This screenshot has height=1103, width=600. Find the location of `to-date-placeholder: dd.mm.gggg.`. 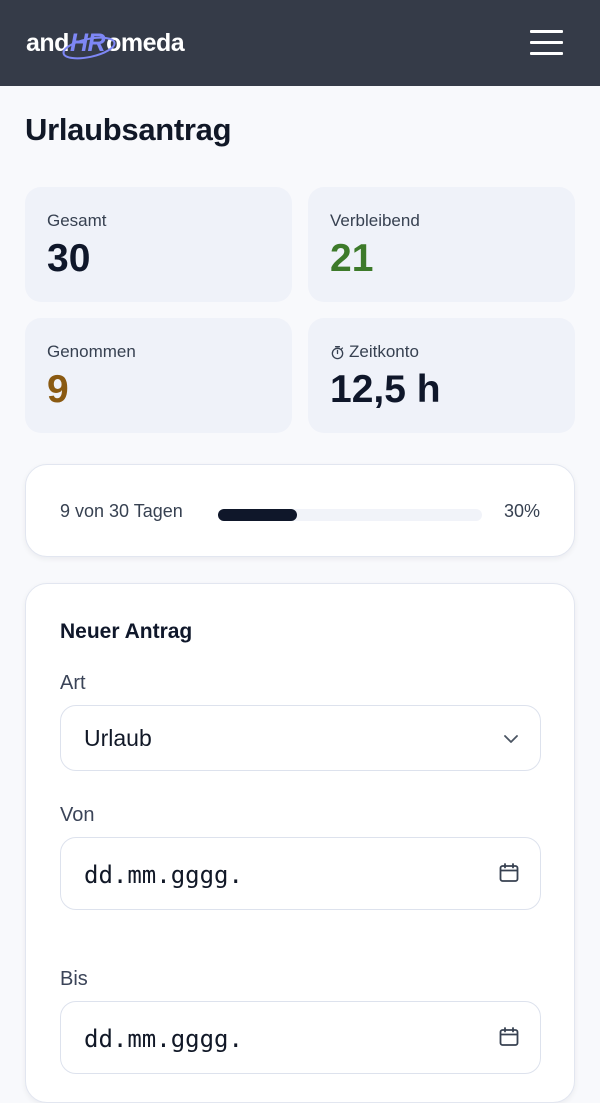

to-date-placeholder: dd.mm.gggg. is located at coordinates (163, 1039).